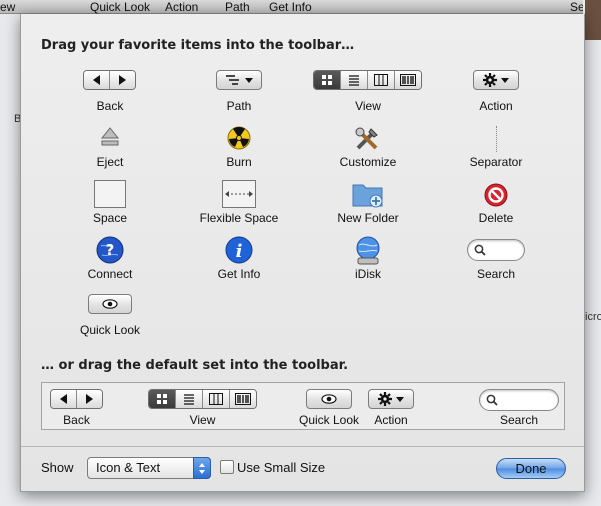 This screenshot has width=601, height=506. What do you see at coordinates (592, 20) in the screenshot?
I see `bg-thumbnail` at bounding box center [592, 20].